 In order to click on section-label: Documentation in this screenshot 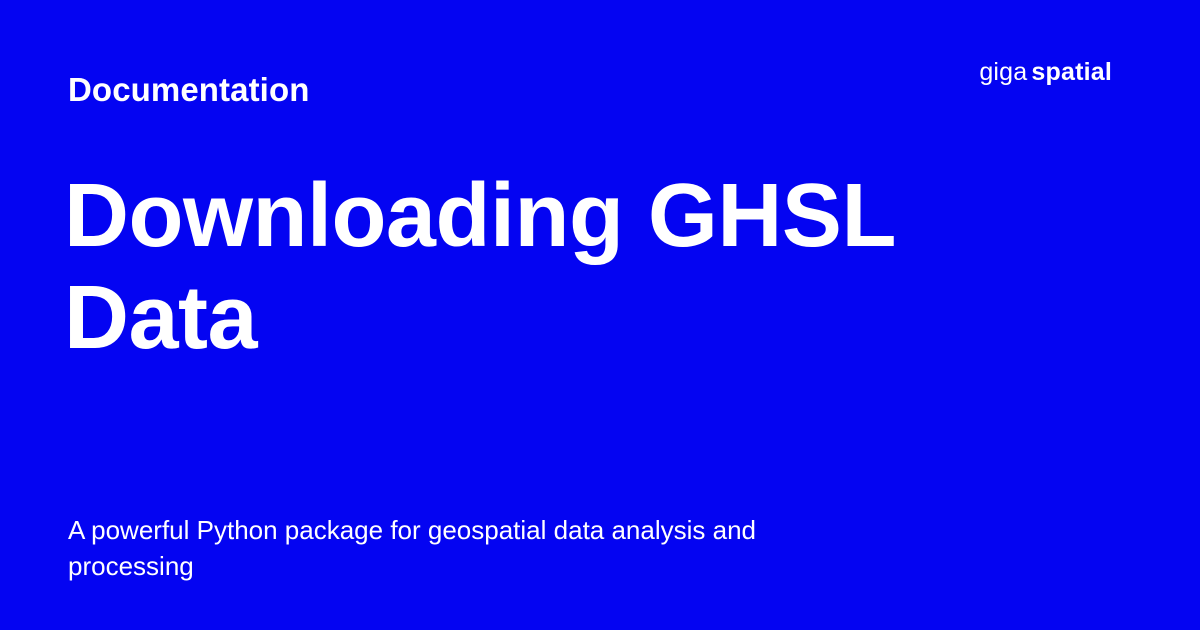, I will do `click(189, 89)`.